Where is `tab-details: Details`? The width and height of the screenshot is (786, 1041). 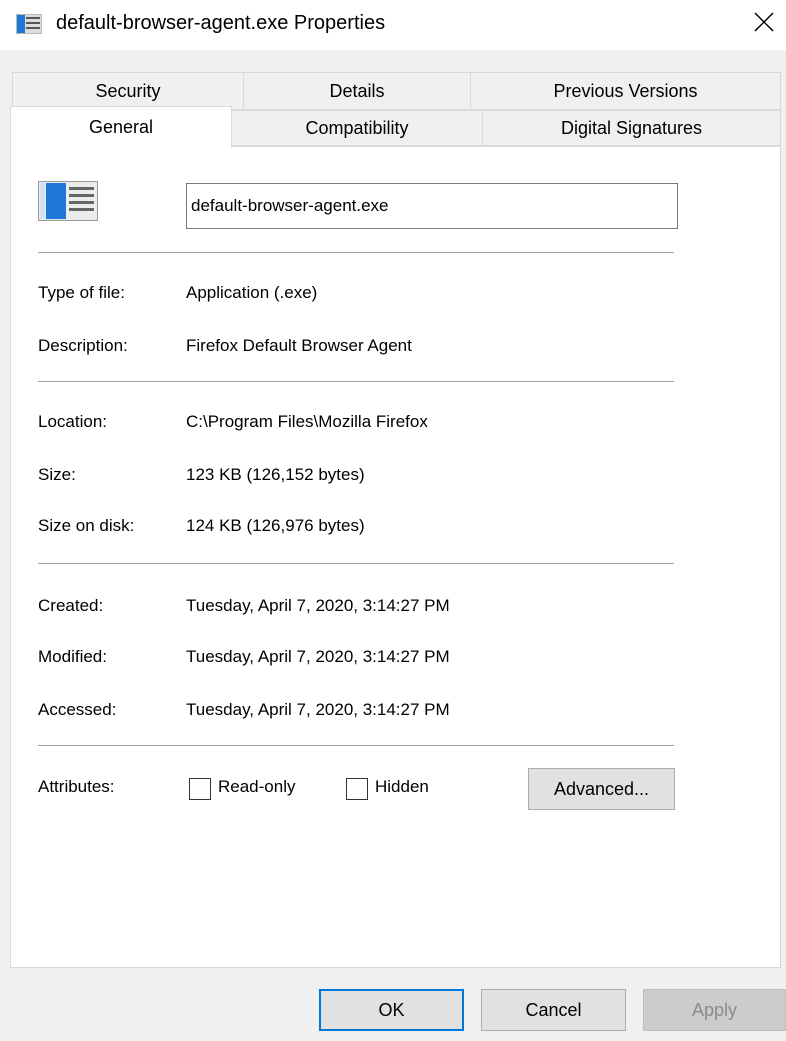 tab-details: Details is located at coordinates (357, 91).